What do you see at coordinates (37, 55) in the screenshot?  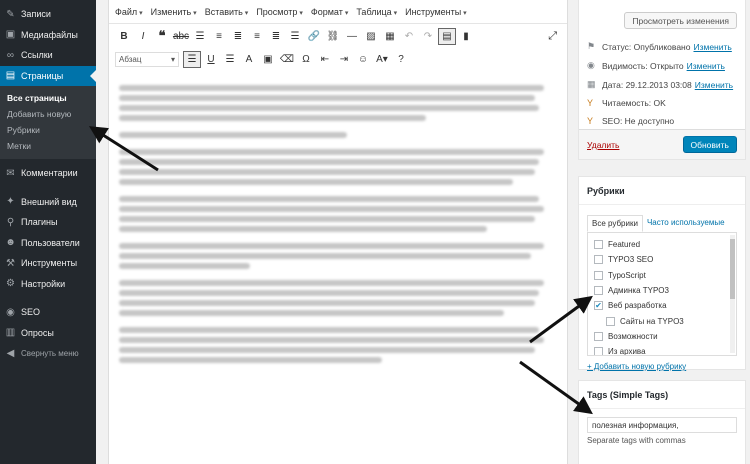 I see `sidebar-item-label: Ссылки` at bounding box center [37, 55].